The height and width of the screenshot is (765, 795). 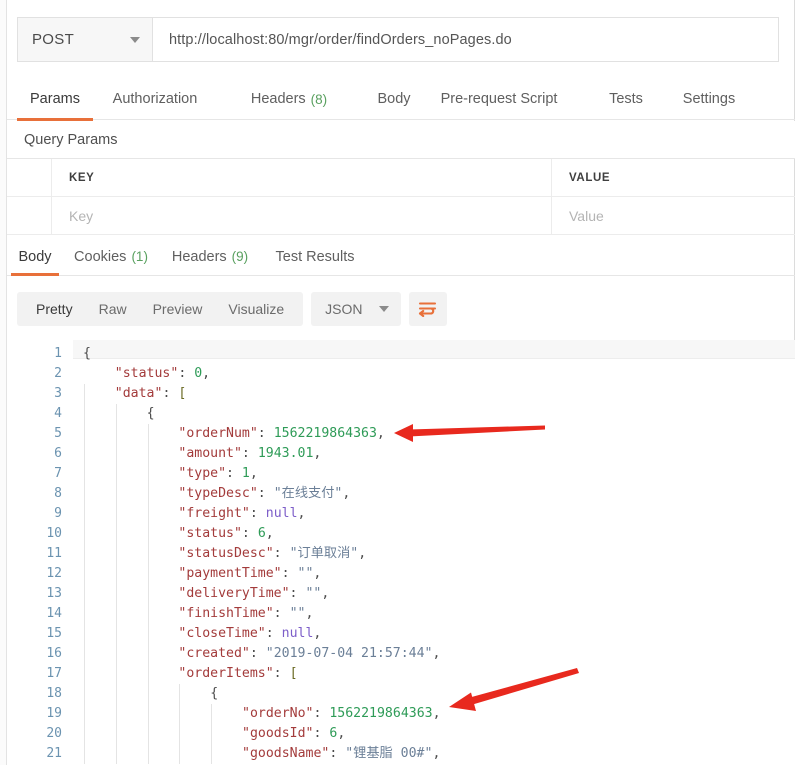 I want to click on code-line: "paymentTime": "",, so click(x=249, y=574).